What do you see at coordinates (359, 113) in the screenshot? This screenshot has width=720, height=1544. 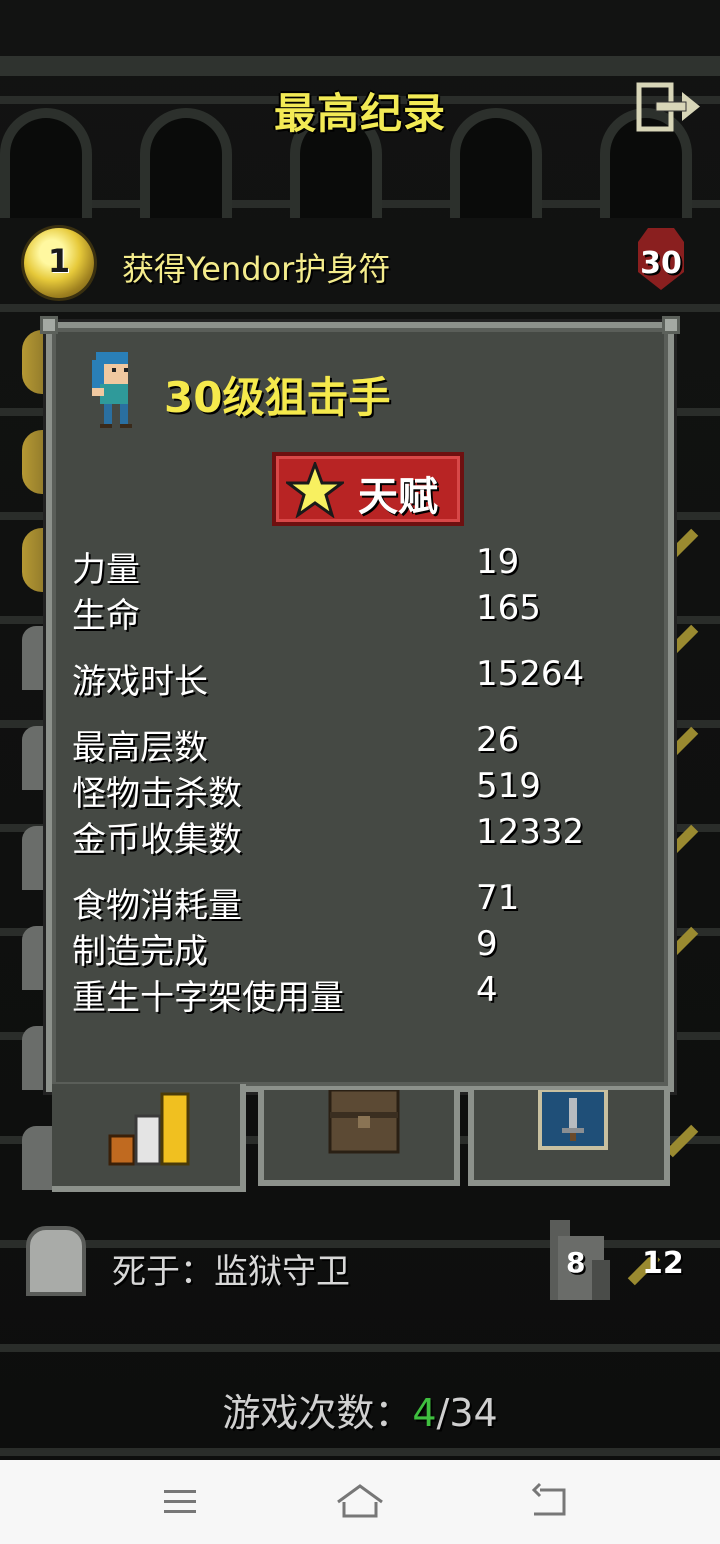 I see `page-title: 最高纪录` at bounding box center [359, 113].